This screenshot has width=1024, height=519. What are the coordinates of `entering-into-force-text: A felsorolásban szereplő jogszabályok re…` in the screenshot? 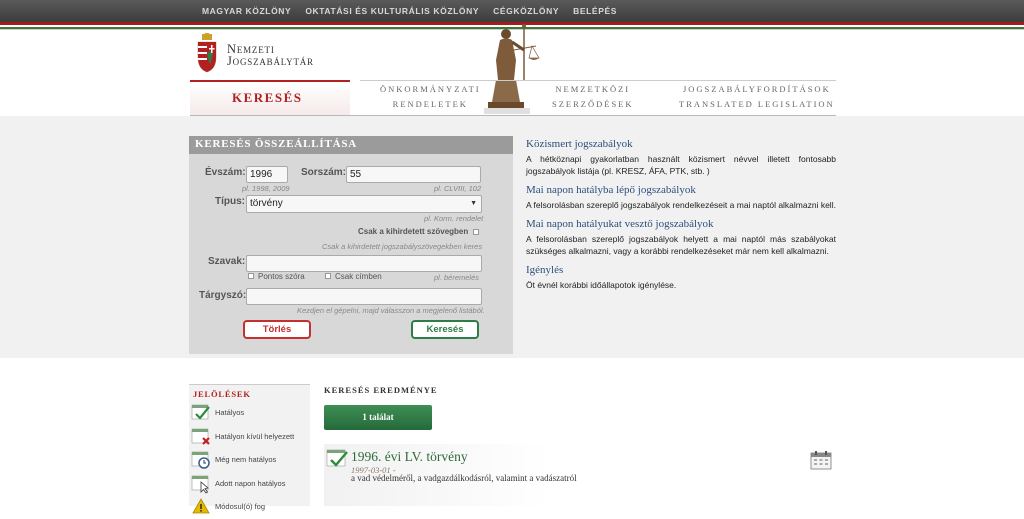 It's located at (681, 205).